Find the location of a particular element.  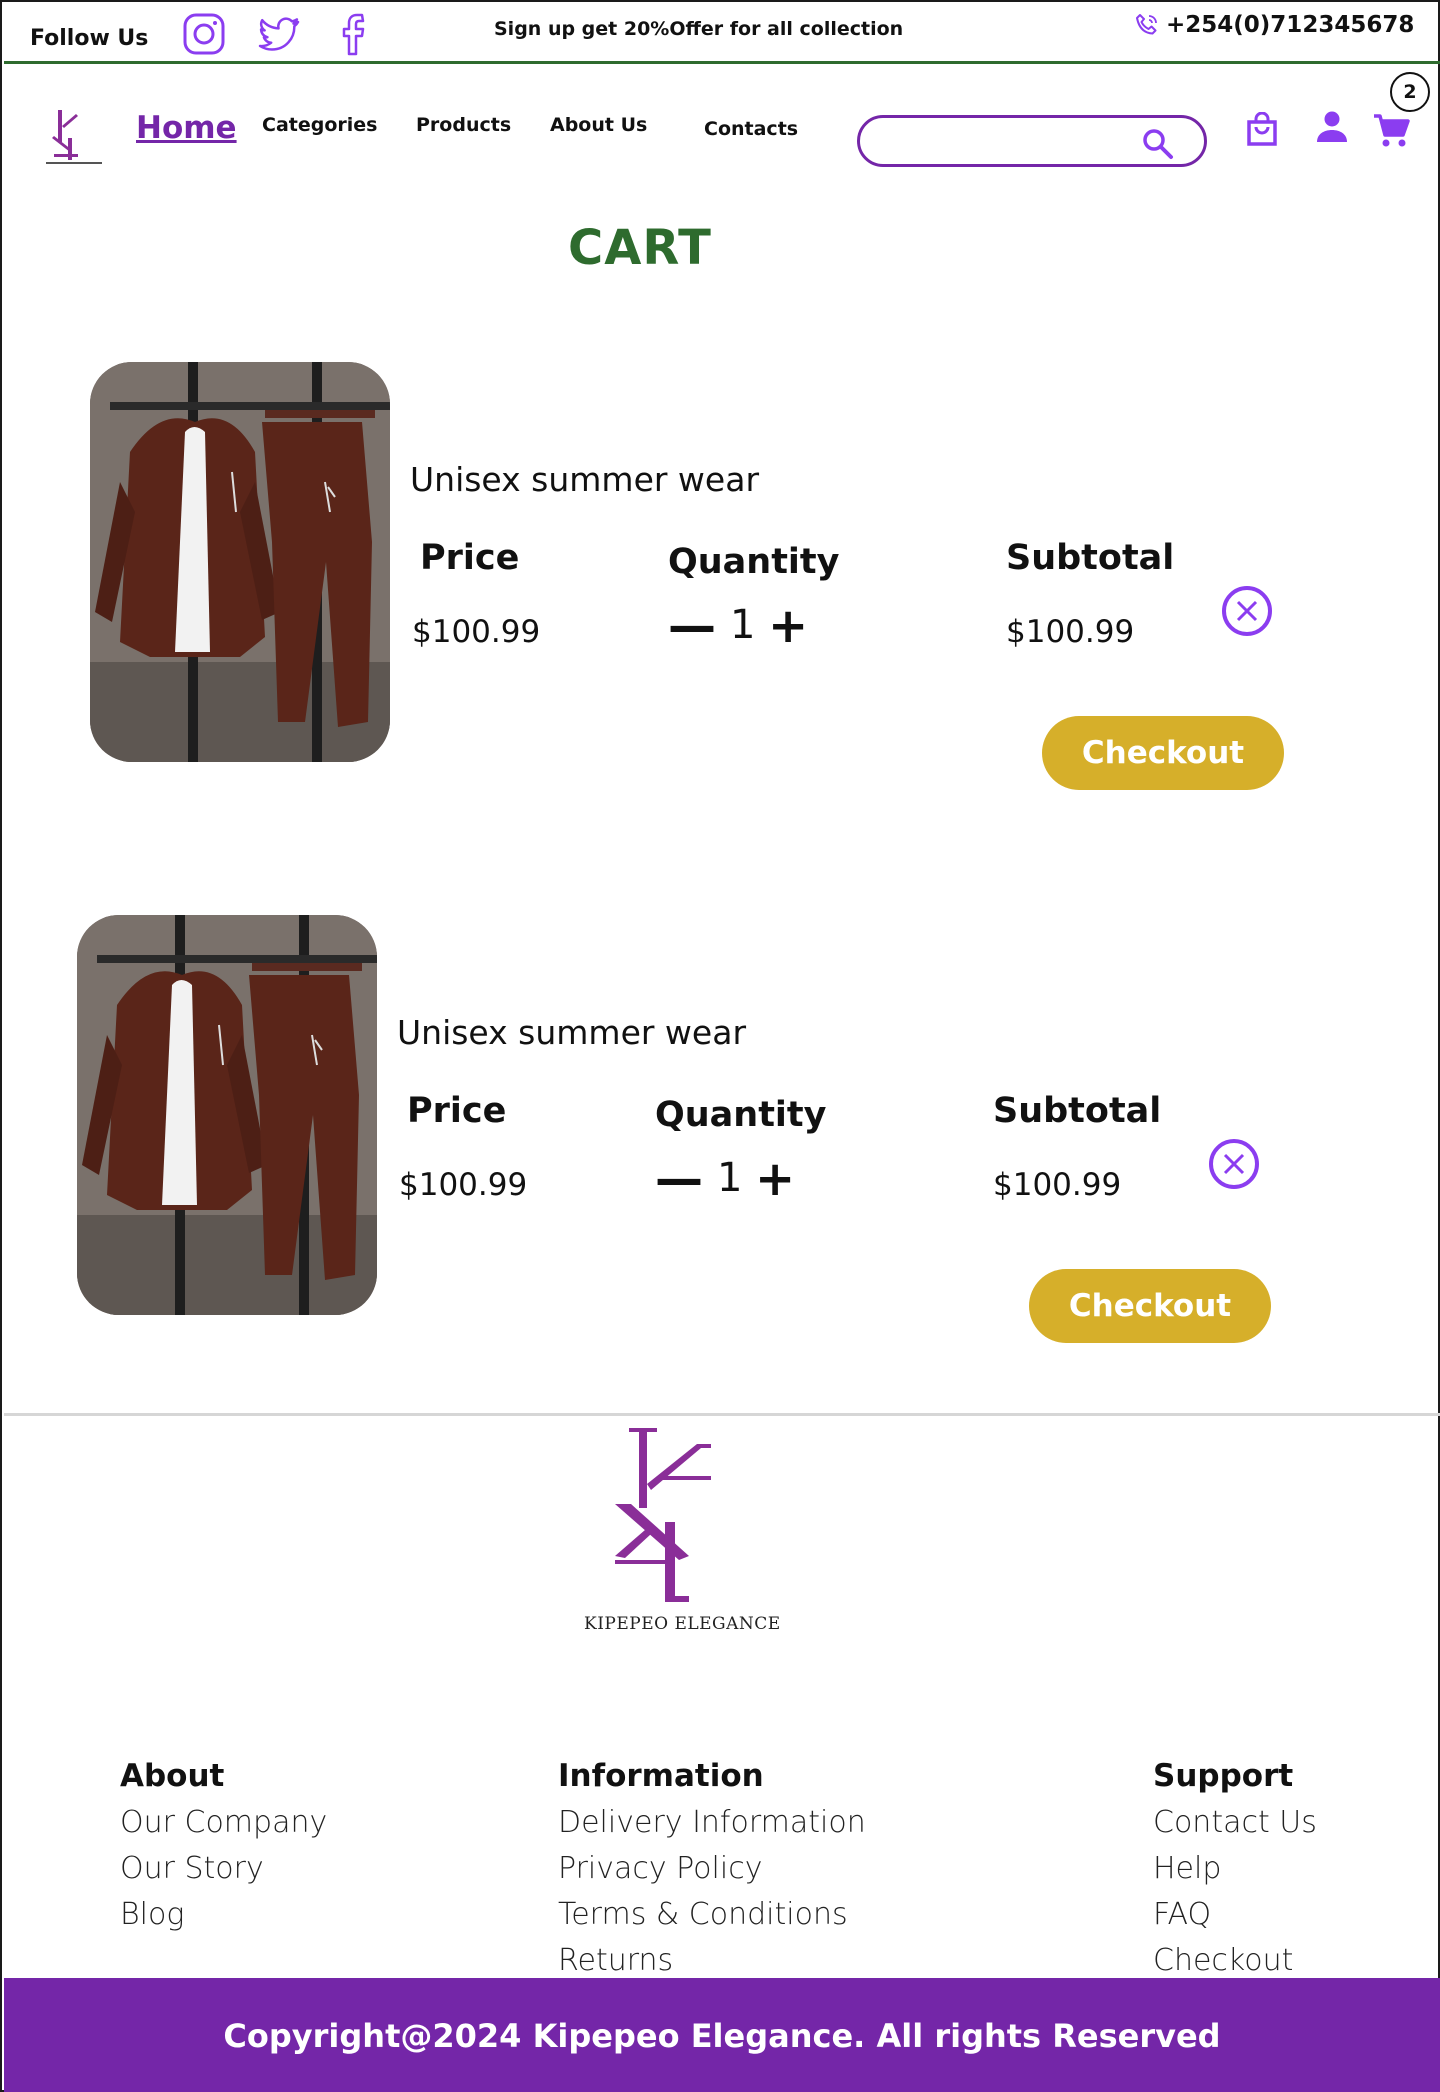

search-input is located at coordinates (1032, 141).